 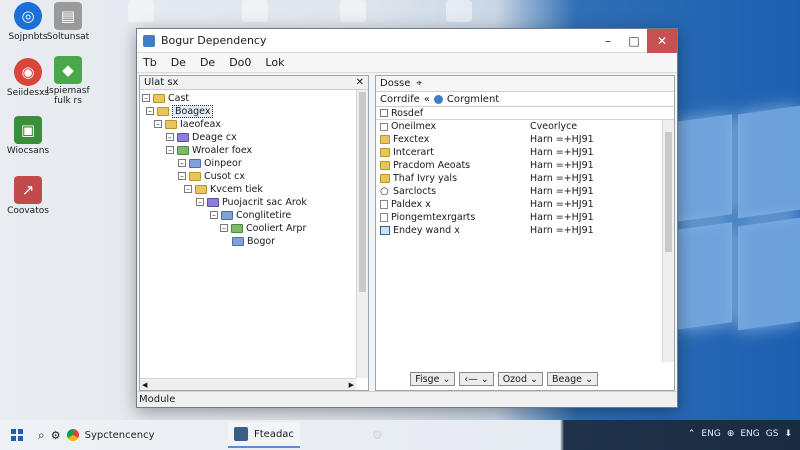 What do you see at coordinates (772, 434) in the screenshot?
I see `tray-item: GS` at bounding box center [772, 434].